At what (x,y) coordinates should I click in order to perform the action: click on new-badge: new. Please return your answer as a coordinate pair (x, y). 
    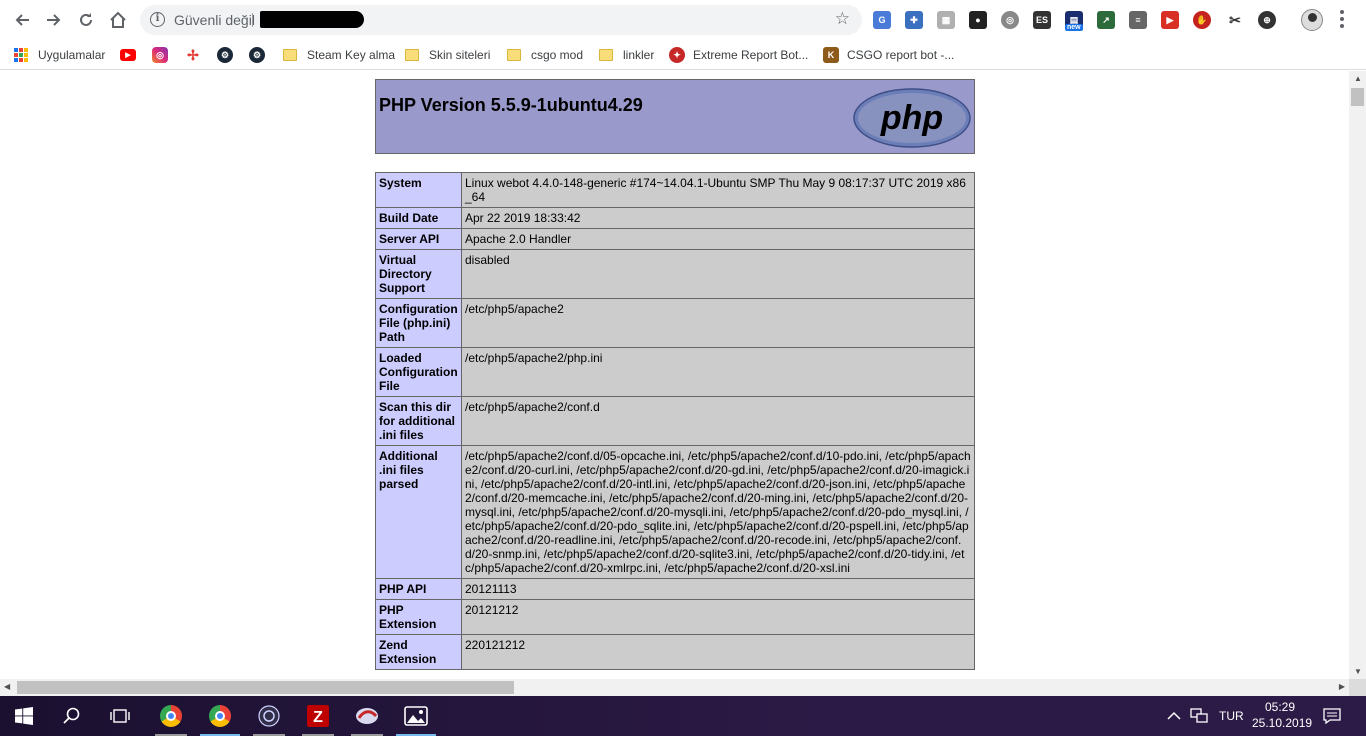
    Looking at the image, I should click on (1074, 27).